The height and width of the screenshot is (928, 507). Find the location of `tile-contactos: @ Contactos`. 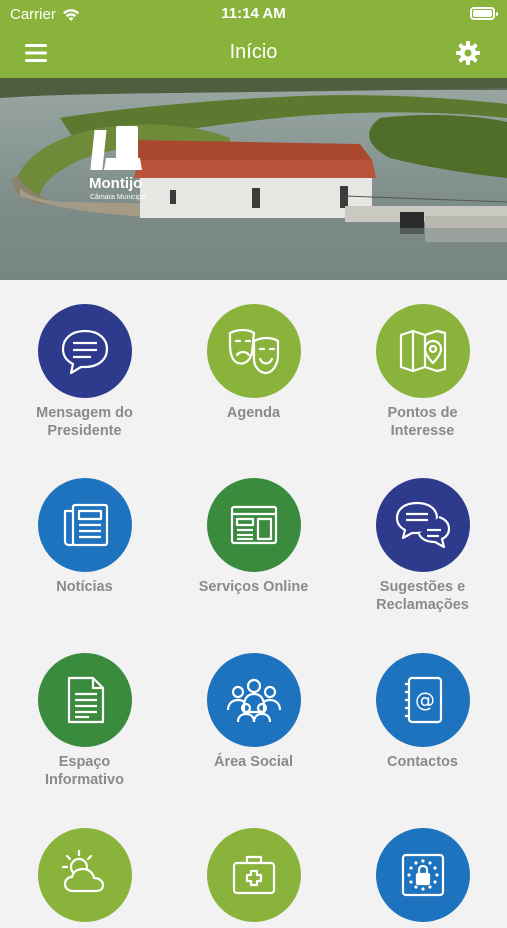

tile-contactos: @ Contactos is located at coordinates (422, 712).